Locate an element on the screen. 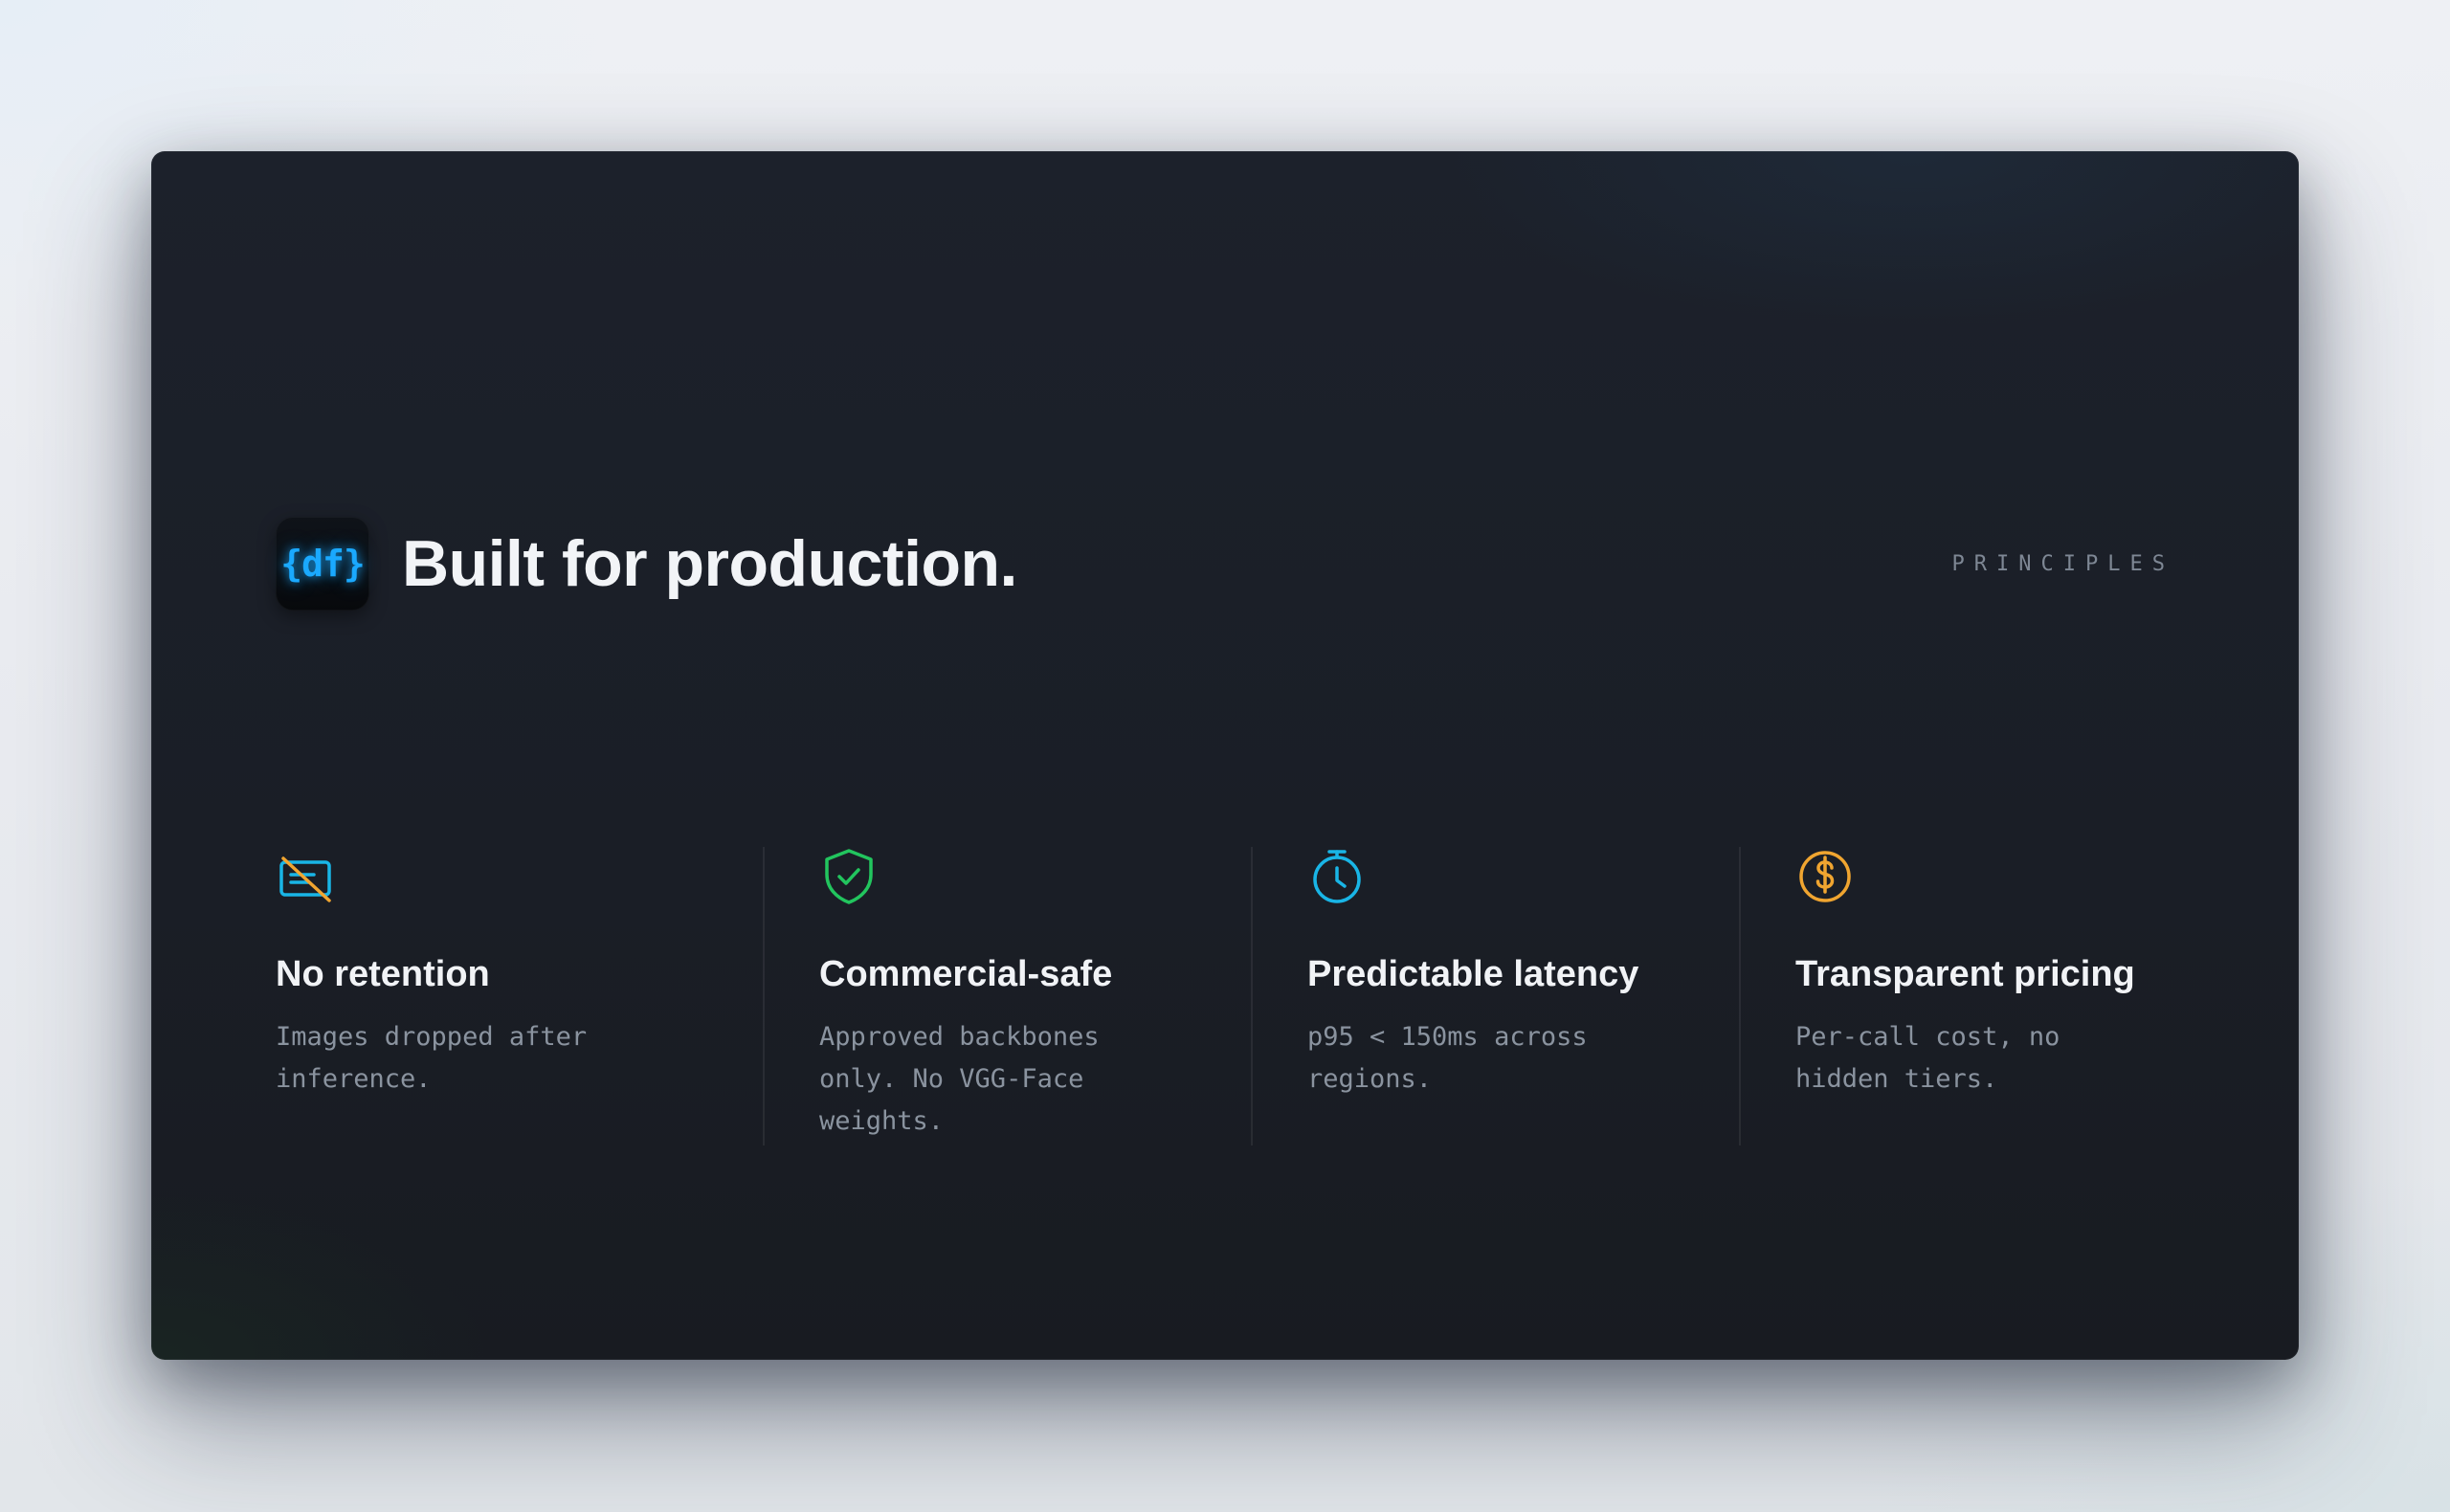  brand-logo-text: {df} is located at coordinates (323, 564).